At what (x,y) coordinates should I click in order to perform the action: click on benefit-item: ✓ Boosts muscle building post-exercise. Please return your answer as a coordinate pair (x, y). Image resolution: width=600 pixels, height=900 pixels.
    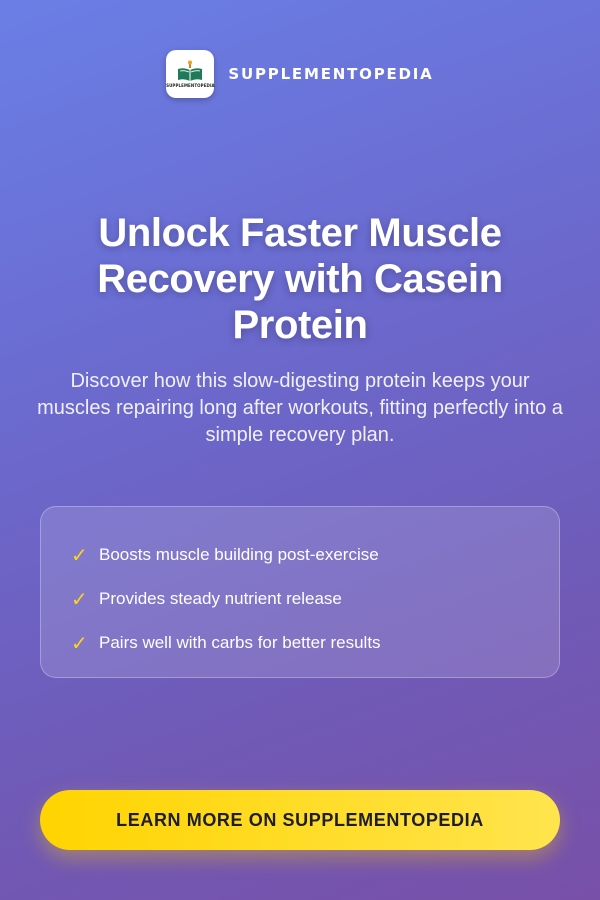
    Looking at the image, I should click on (315, 555).